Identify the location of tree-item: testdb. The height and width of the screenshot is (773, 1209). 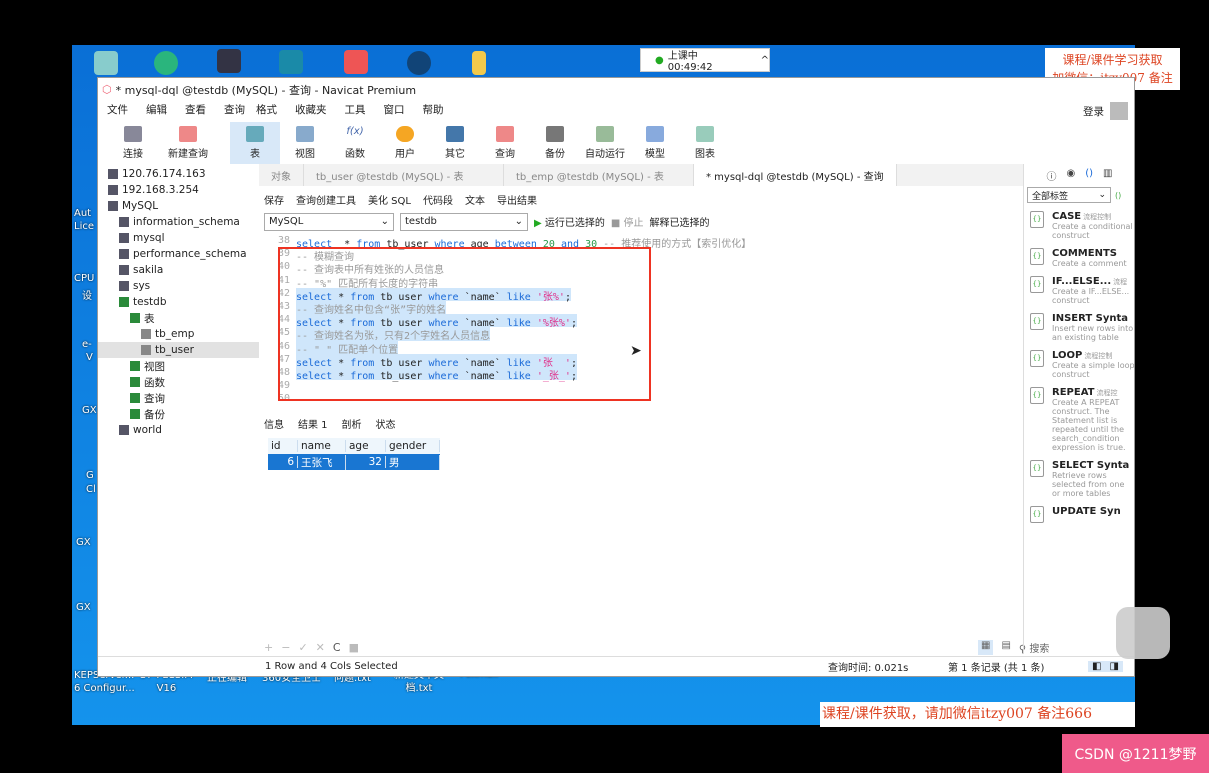
(178, 302).